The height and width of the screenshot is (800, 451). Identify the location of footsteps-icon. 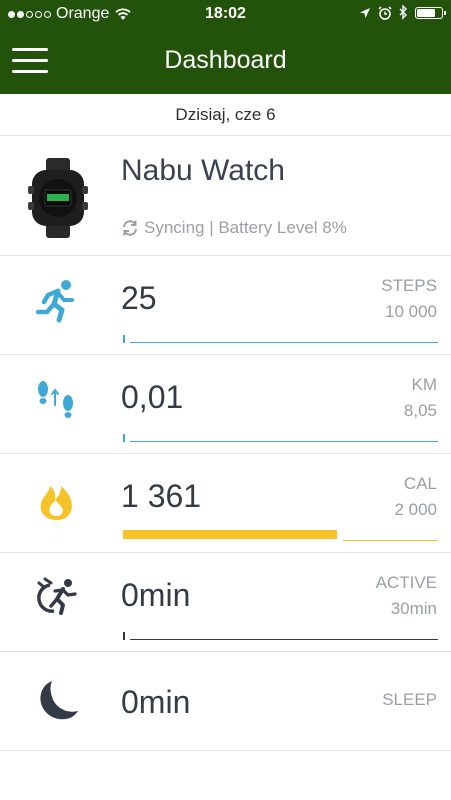
(55, 399).